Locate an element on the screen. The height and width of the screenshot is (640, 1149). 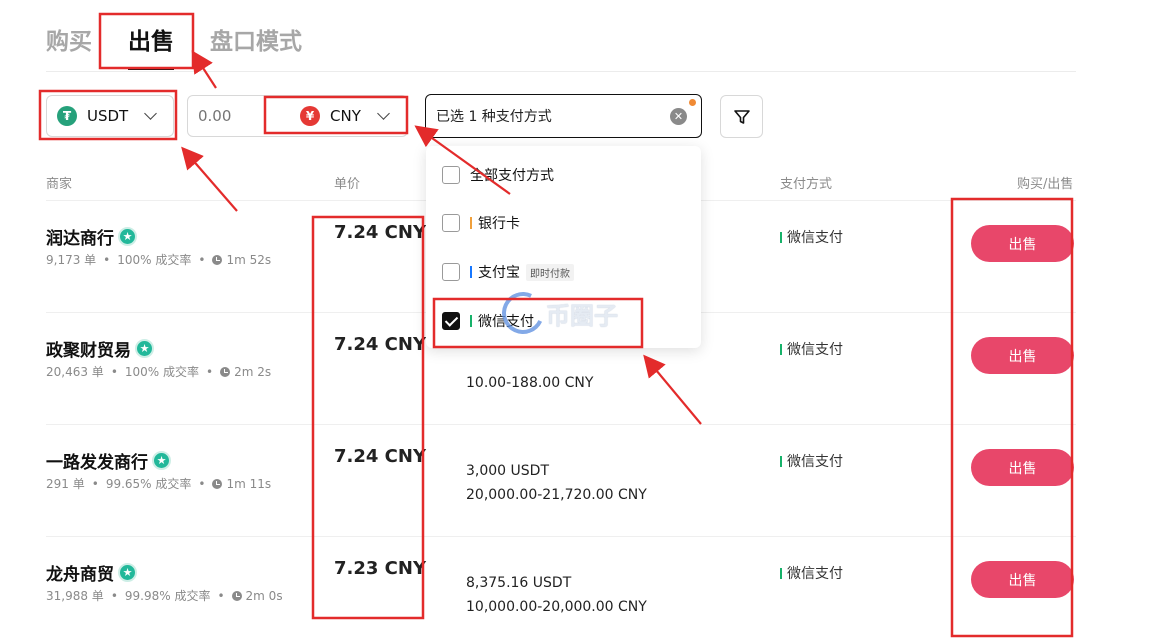
alipay-color-bar is located at coordinates (471, 272).